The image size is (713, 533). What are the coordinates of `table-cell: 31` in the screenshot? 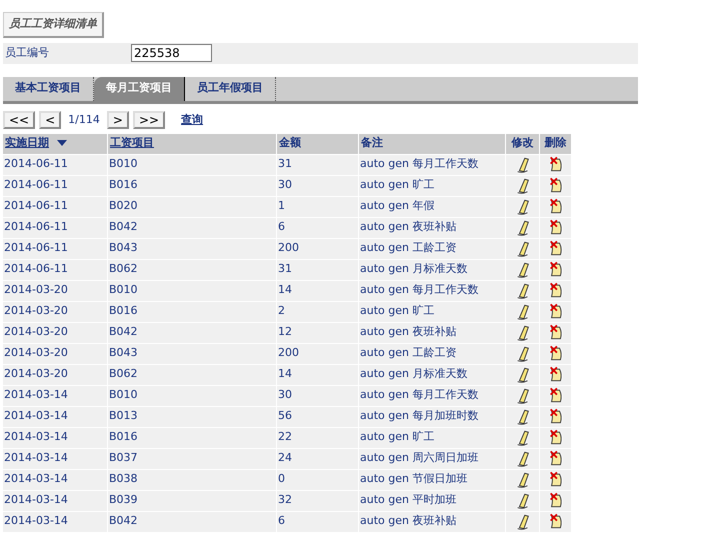 It's located at (285, 269).